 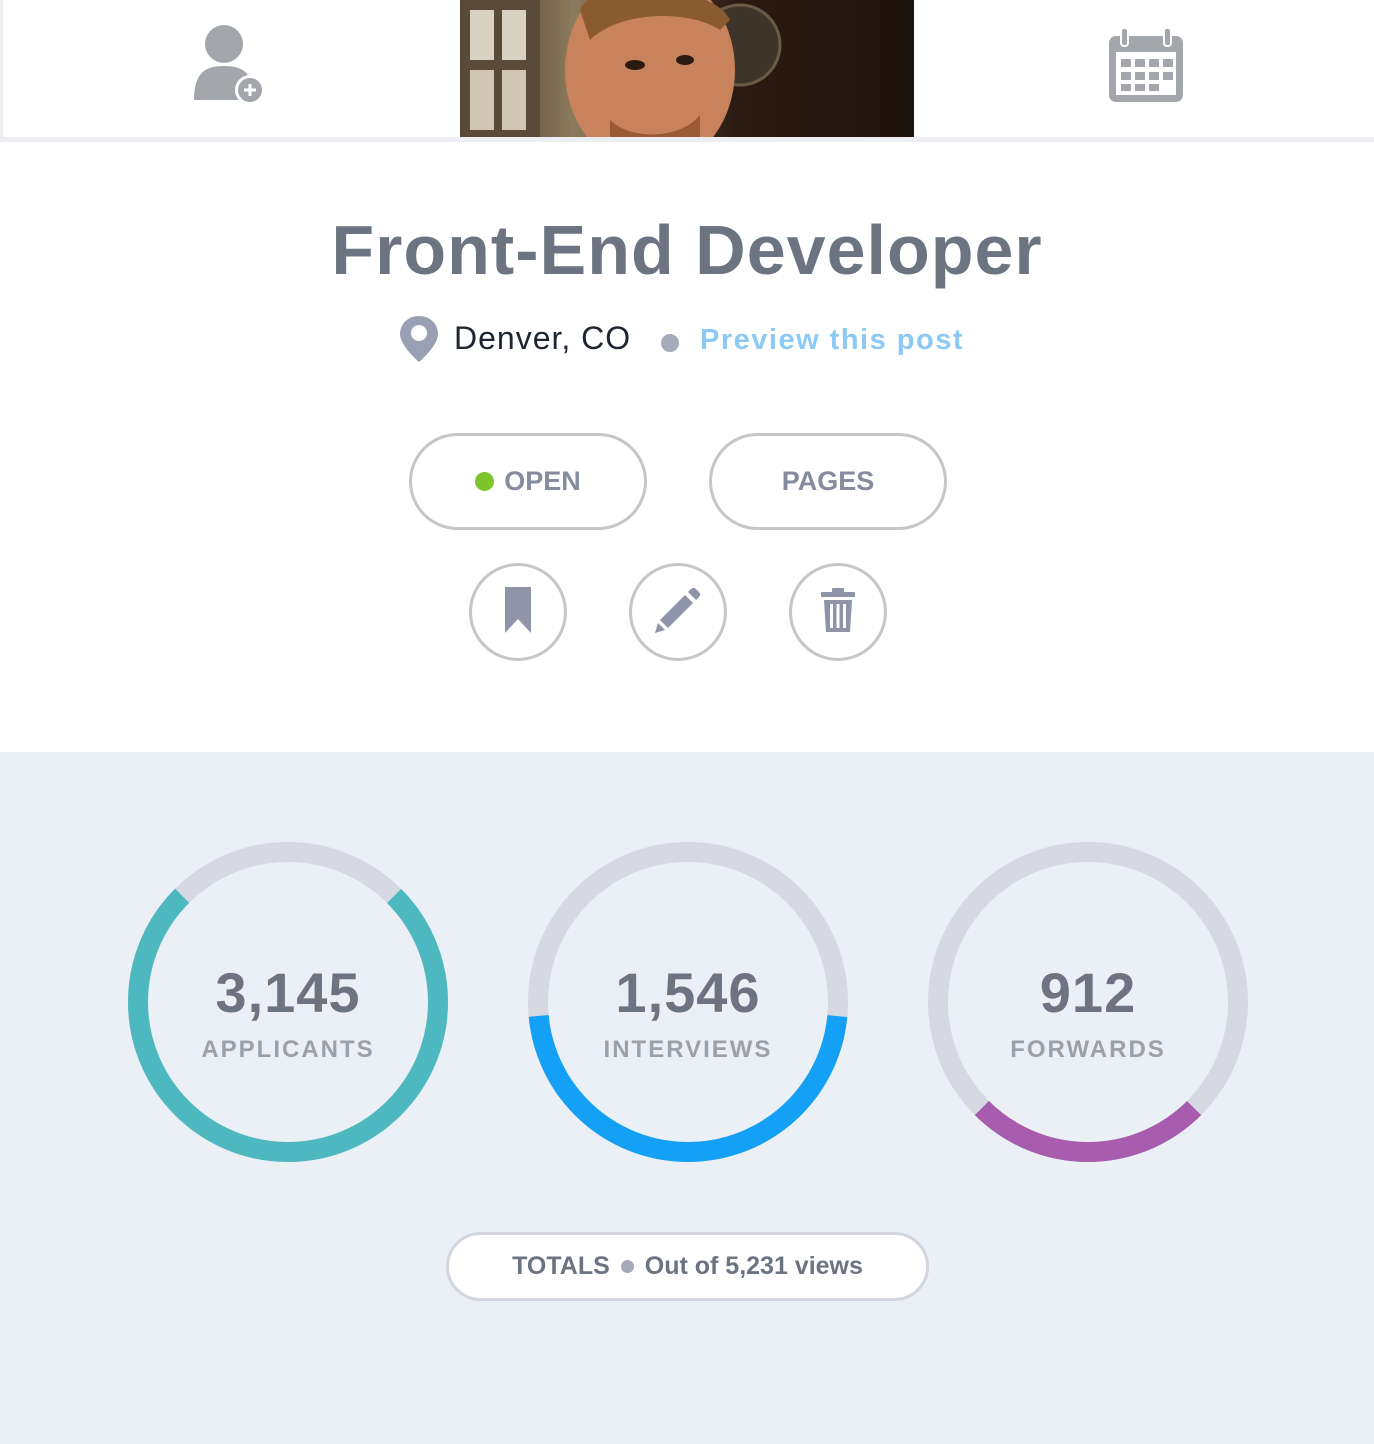 What do you see at coordinates (1146, 66) in the screenshot?
I see `calendar-icon` at bounding box center [1146, 66].